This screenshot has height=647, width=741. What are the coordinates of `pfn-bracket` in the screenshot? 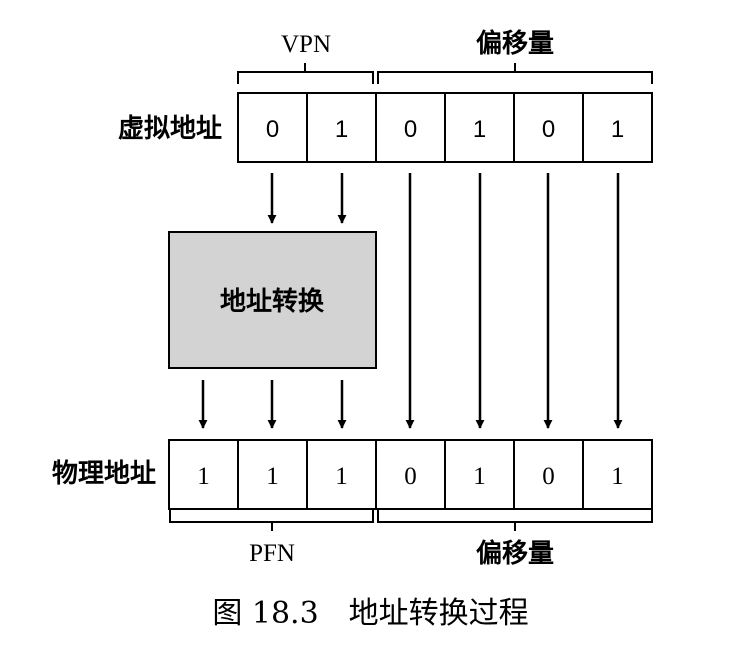 It's located at (271, 520).